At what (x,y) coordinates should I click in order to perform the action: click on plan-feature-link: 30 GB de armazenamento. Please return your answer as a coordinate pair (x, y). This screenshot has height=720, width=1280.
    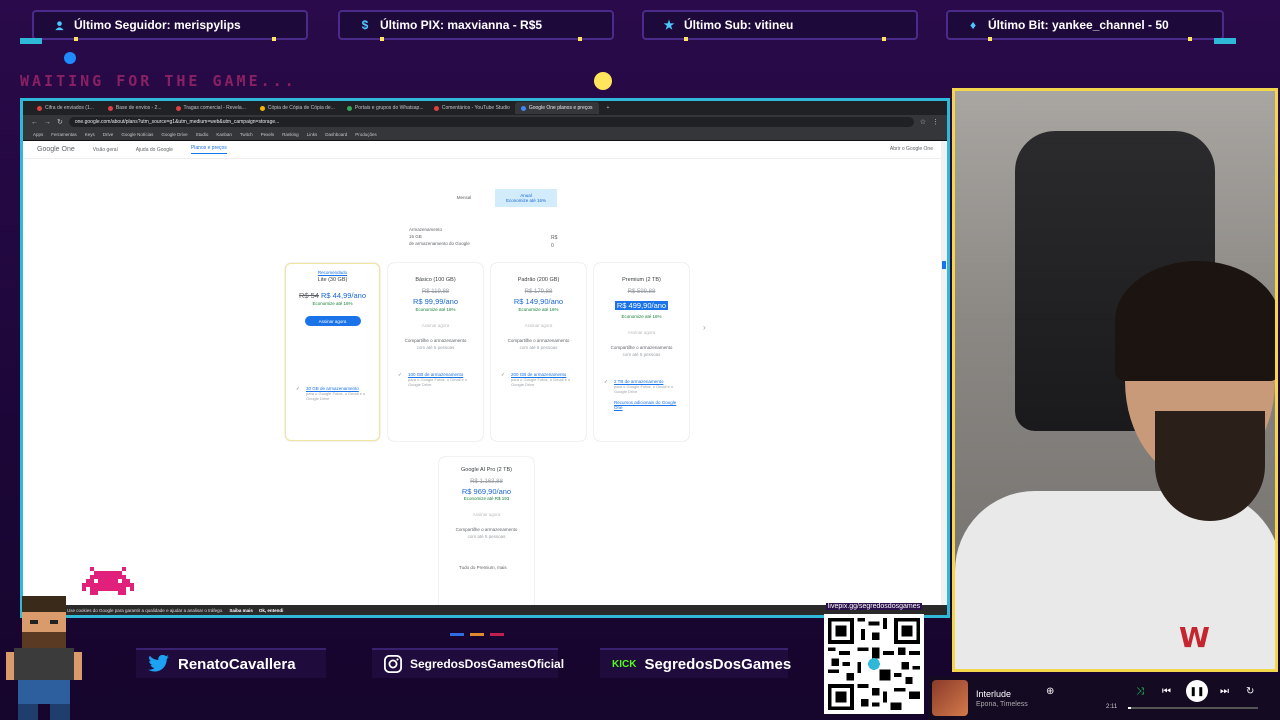
    Looking at the image, I should click on (332, 389).